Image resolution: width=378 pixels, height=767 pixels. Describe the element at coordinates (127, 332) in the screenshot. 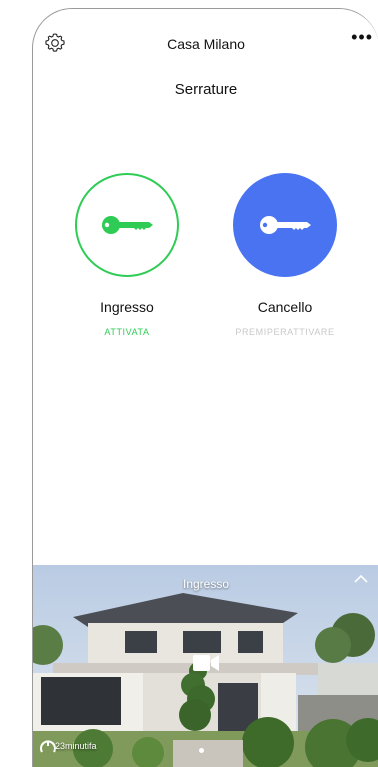

I see `lock-status: ATTIVATA` at that location.